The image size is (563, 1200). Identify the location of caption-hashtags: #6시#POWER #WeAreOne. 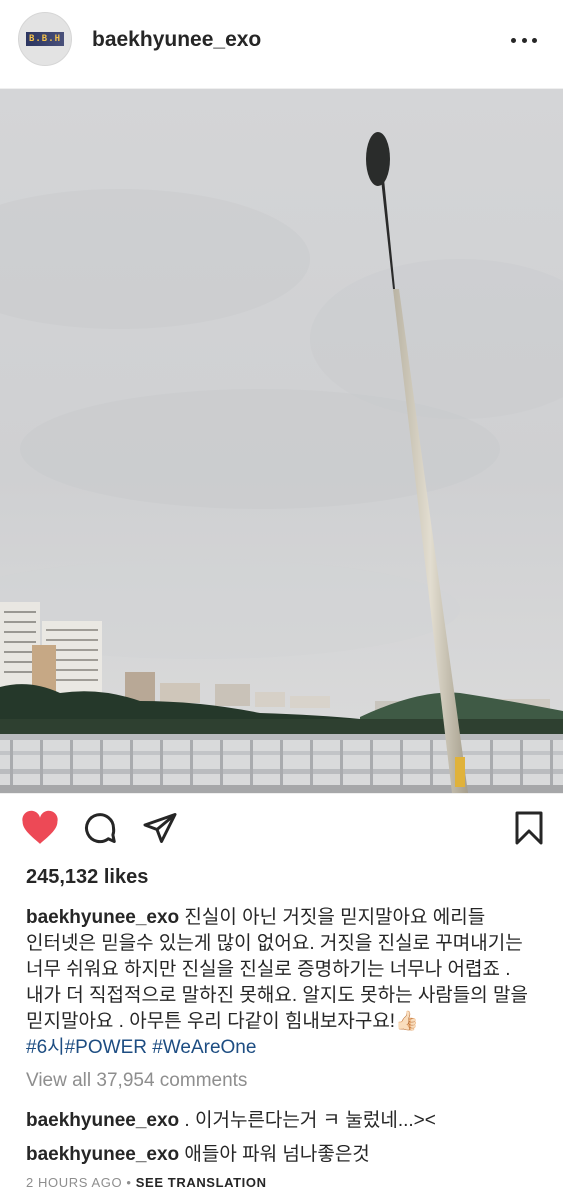
(285, 1048).